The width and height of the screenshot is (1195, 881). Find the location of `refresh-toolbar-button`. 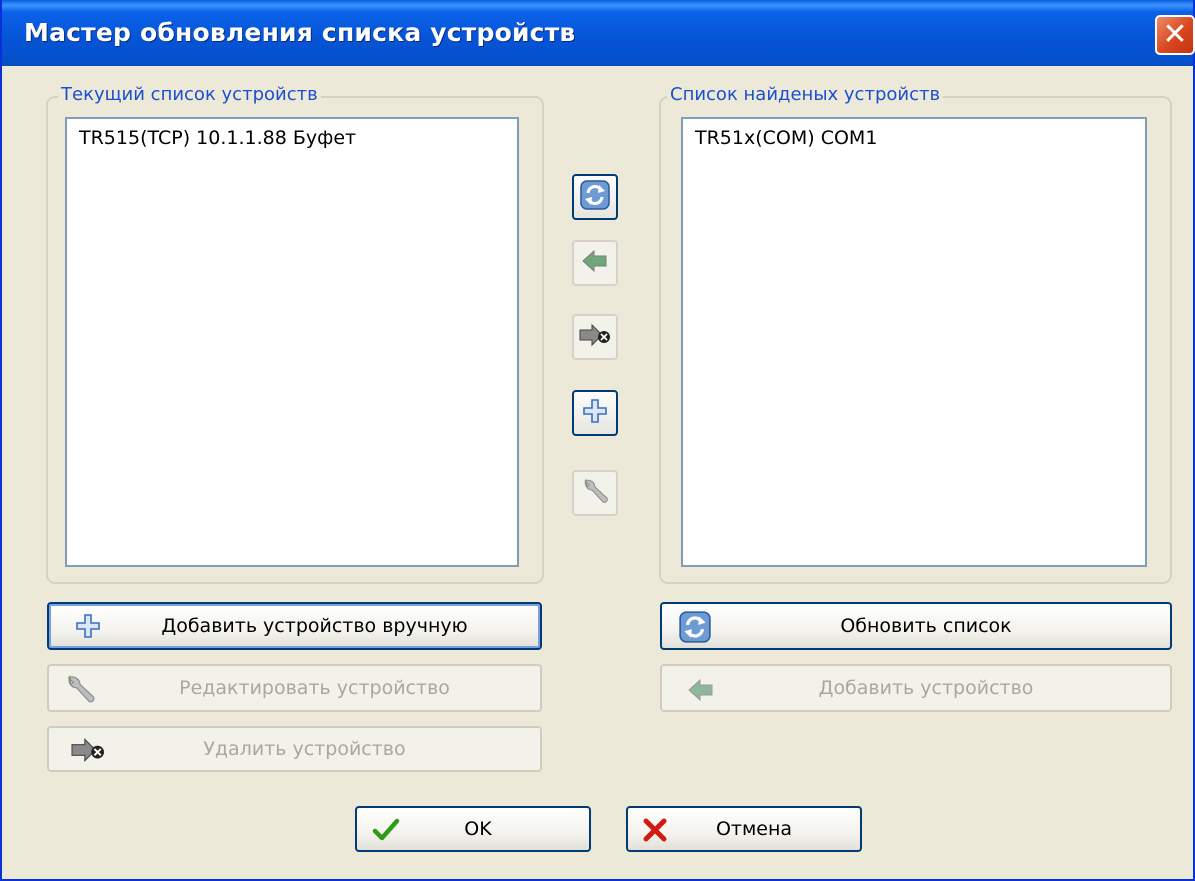

refresh-toolbar-button is located at coordinates (595, 197).